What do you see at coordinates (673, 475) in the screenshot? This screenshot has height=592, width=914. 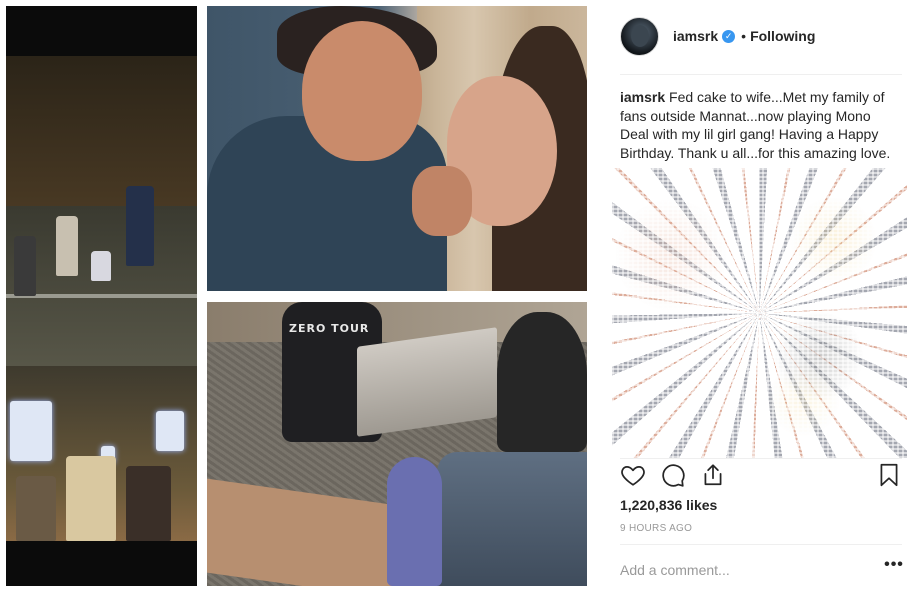 I see `comment-icon` at bounding box center [673, 475].